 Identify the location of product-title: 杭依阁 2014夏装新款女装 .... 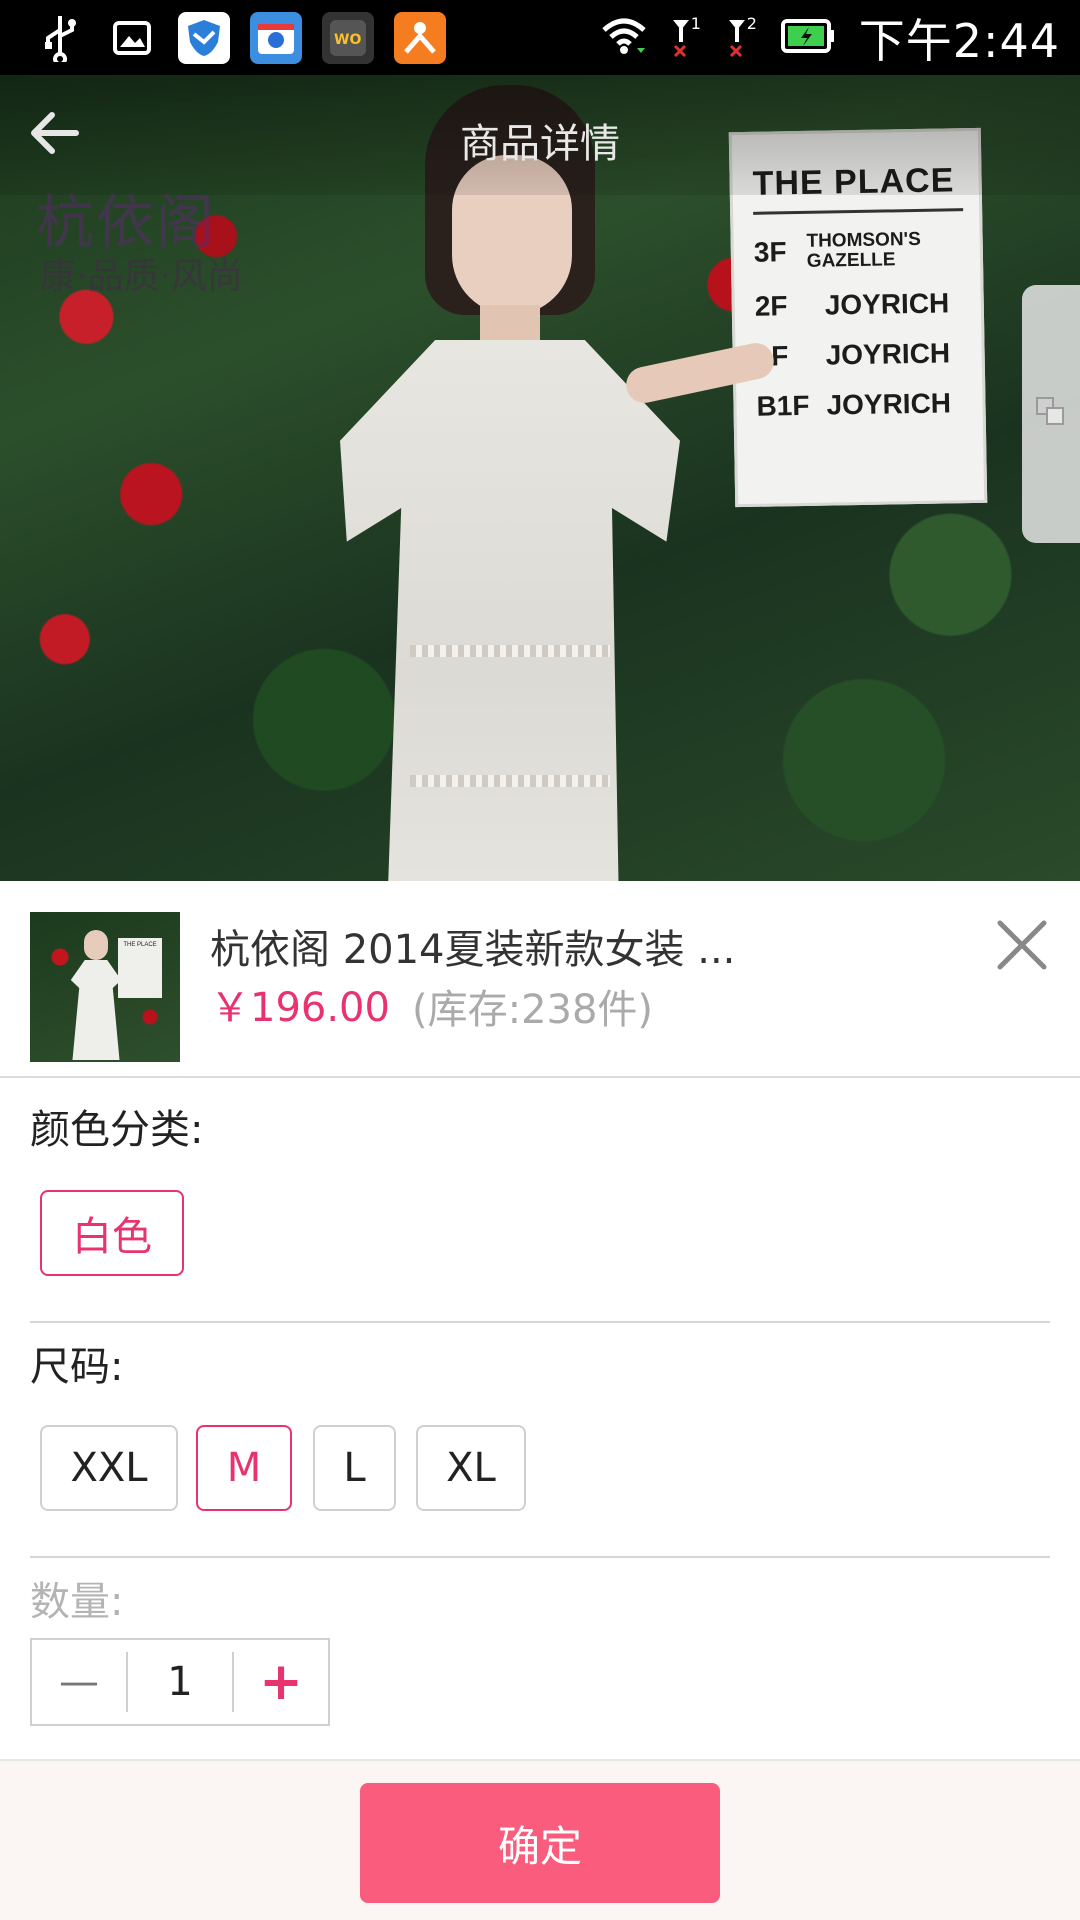
(473, 950).